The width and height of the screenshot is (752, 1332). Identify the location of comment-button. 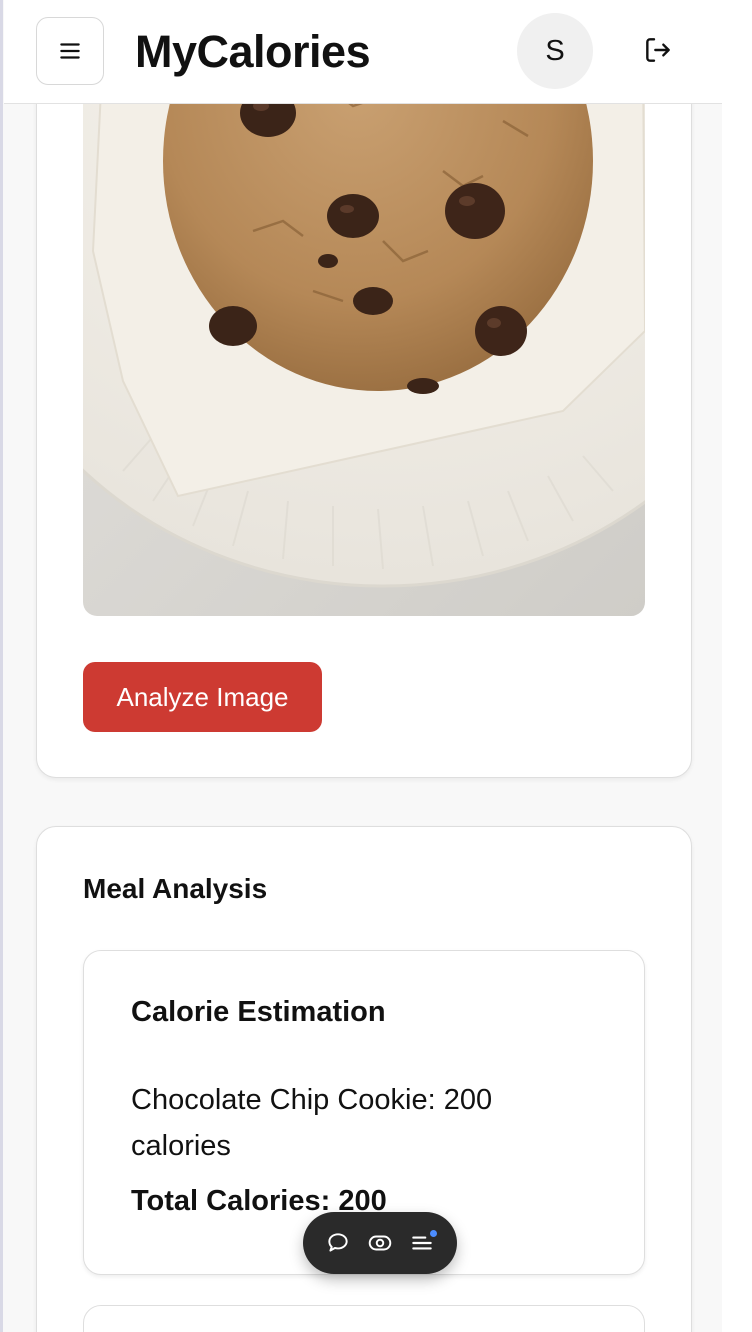
(338, 1243).